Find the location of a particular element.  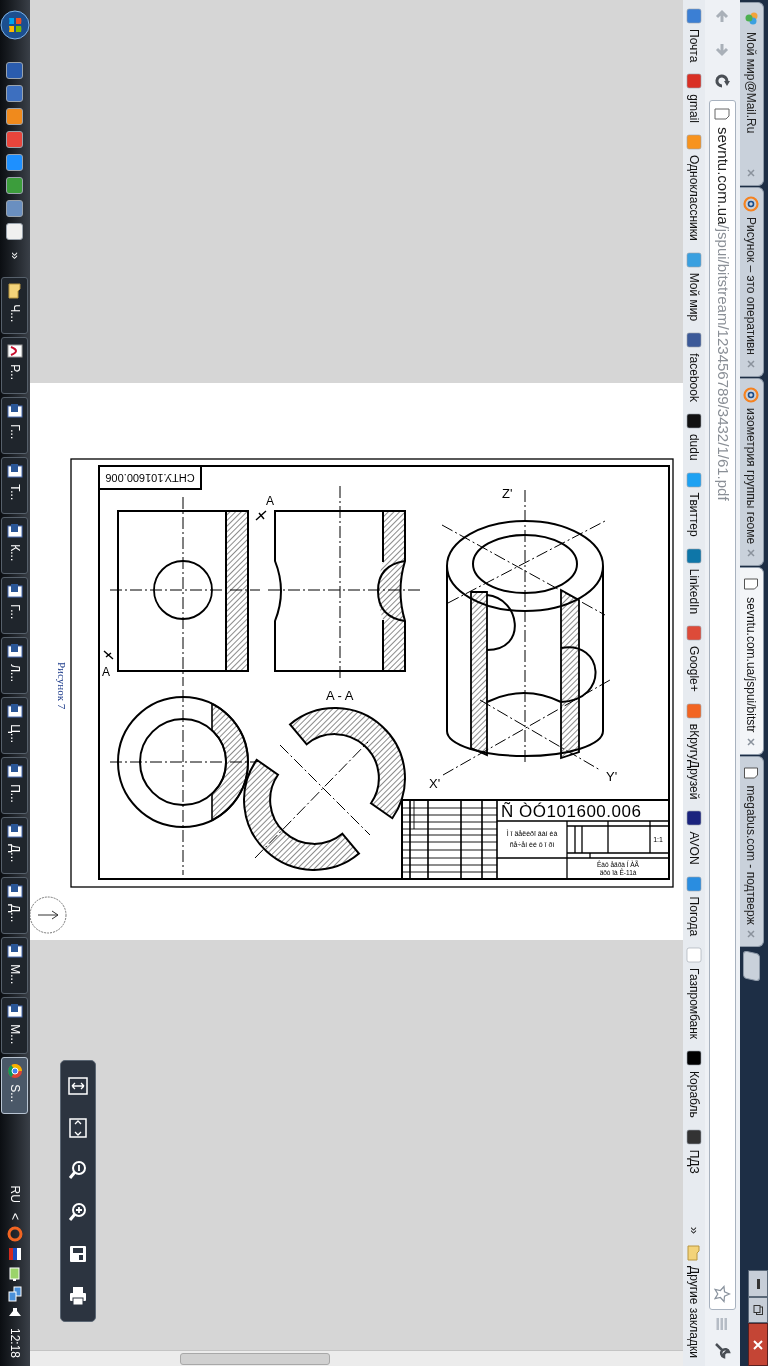

section-title: A - A is located at coordinates (340, 695).